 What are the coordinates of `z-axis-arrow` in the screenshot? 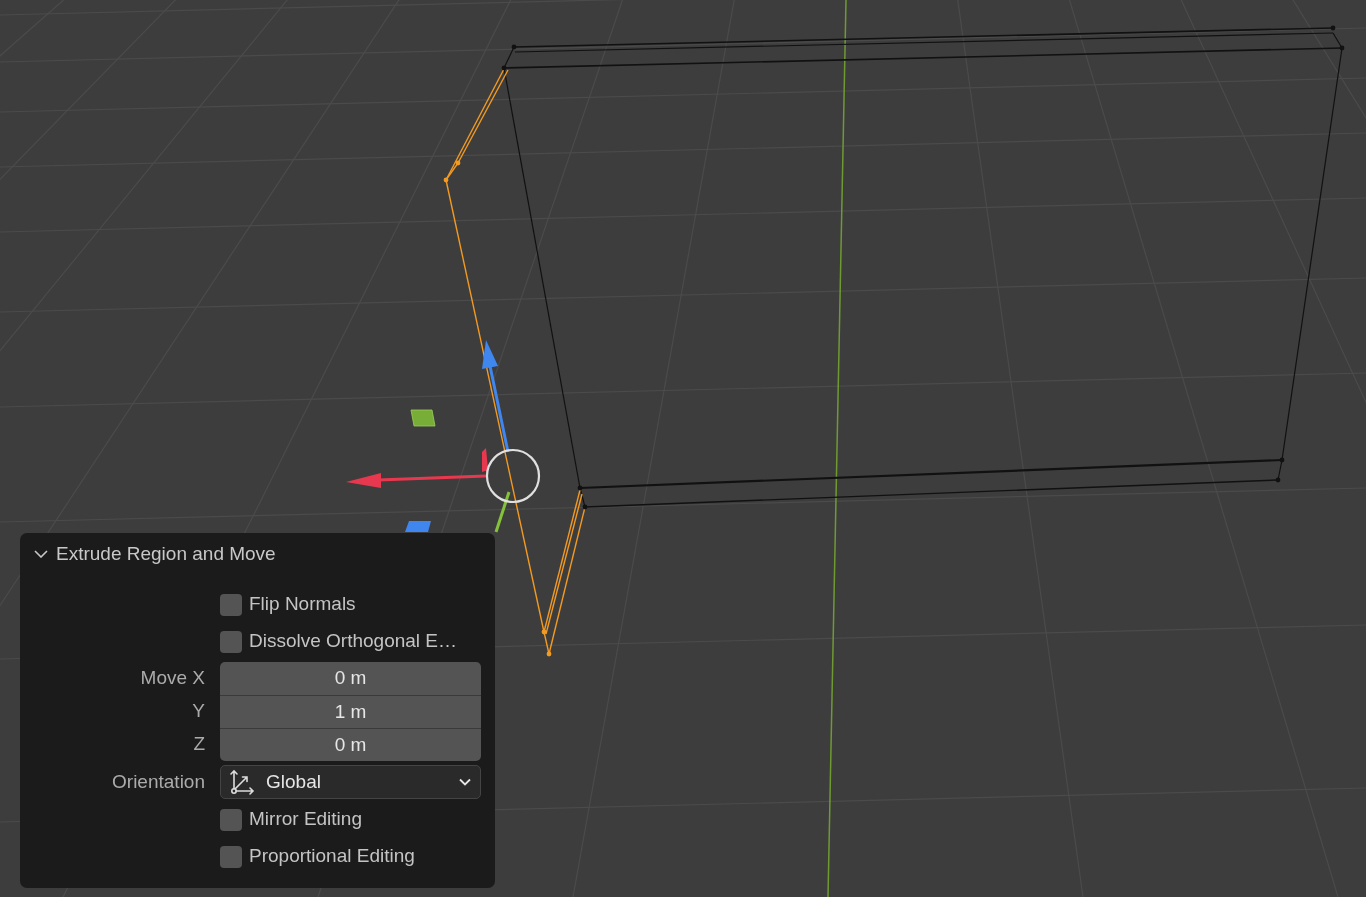 It's located at (496, 396).